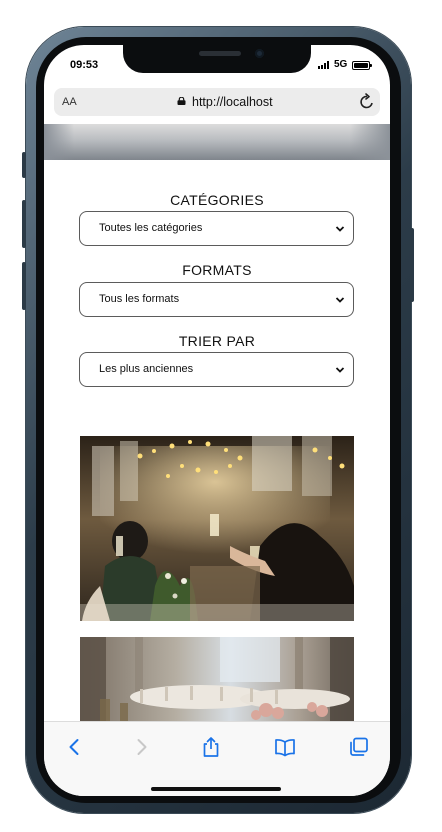  I want to click on categories-select: Toutes les catégories, so click(216, 228).